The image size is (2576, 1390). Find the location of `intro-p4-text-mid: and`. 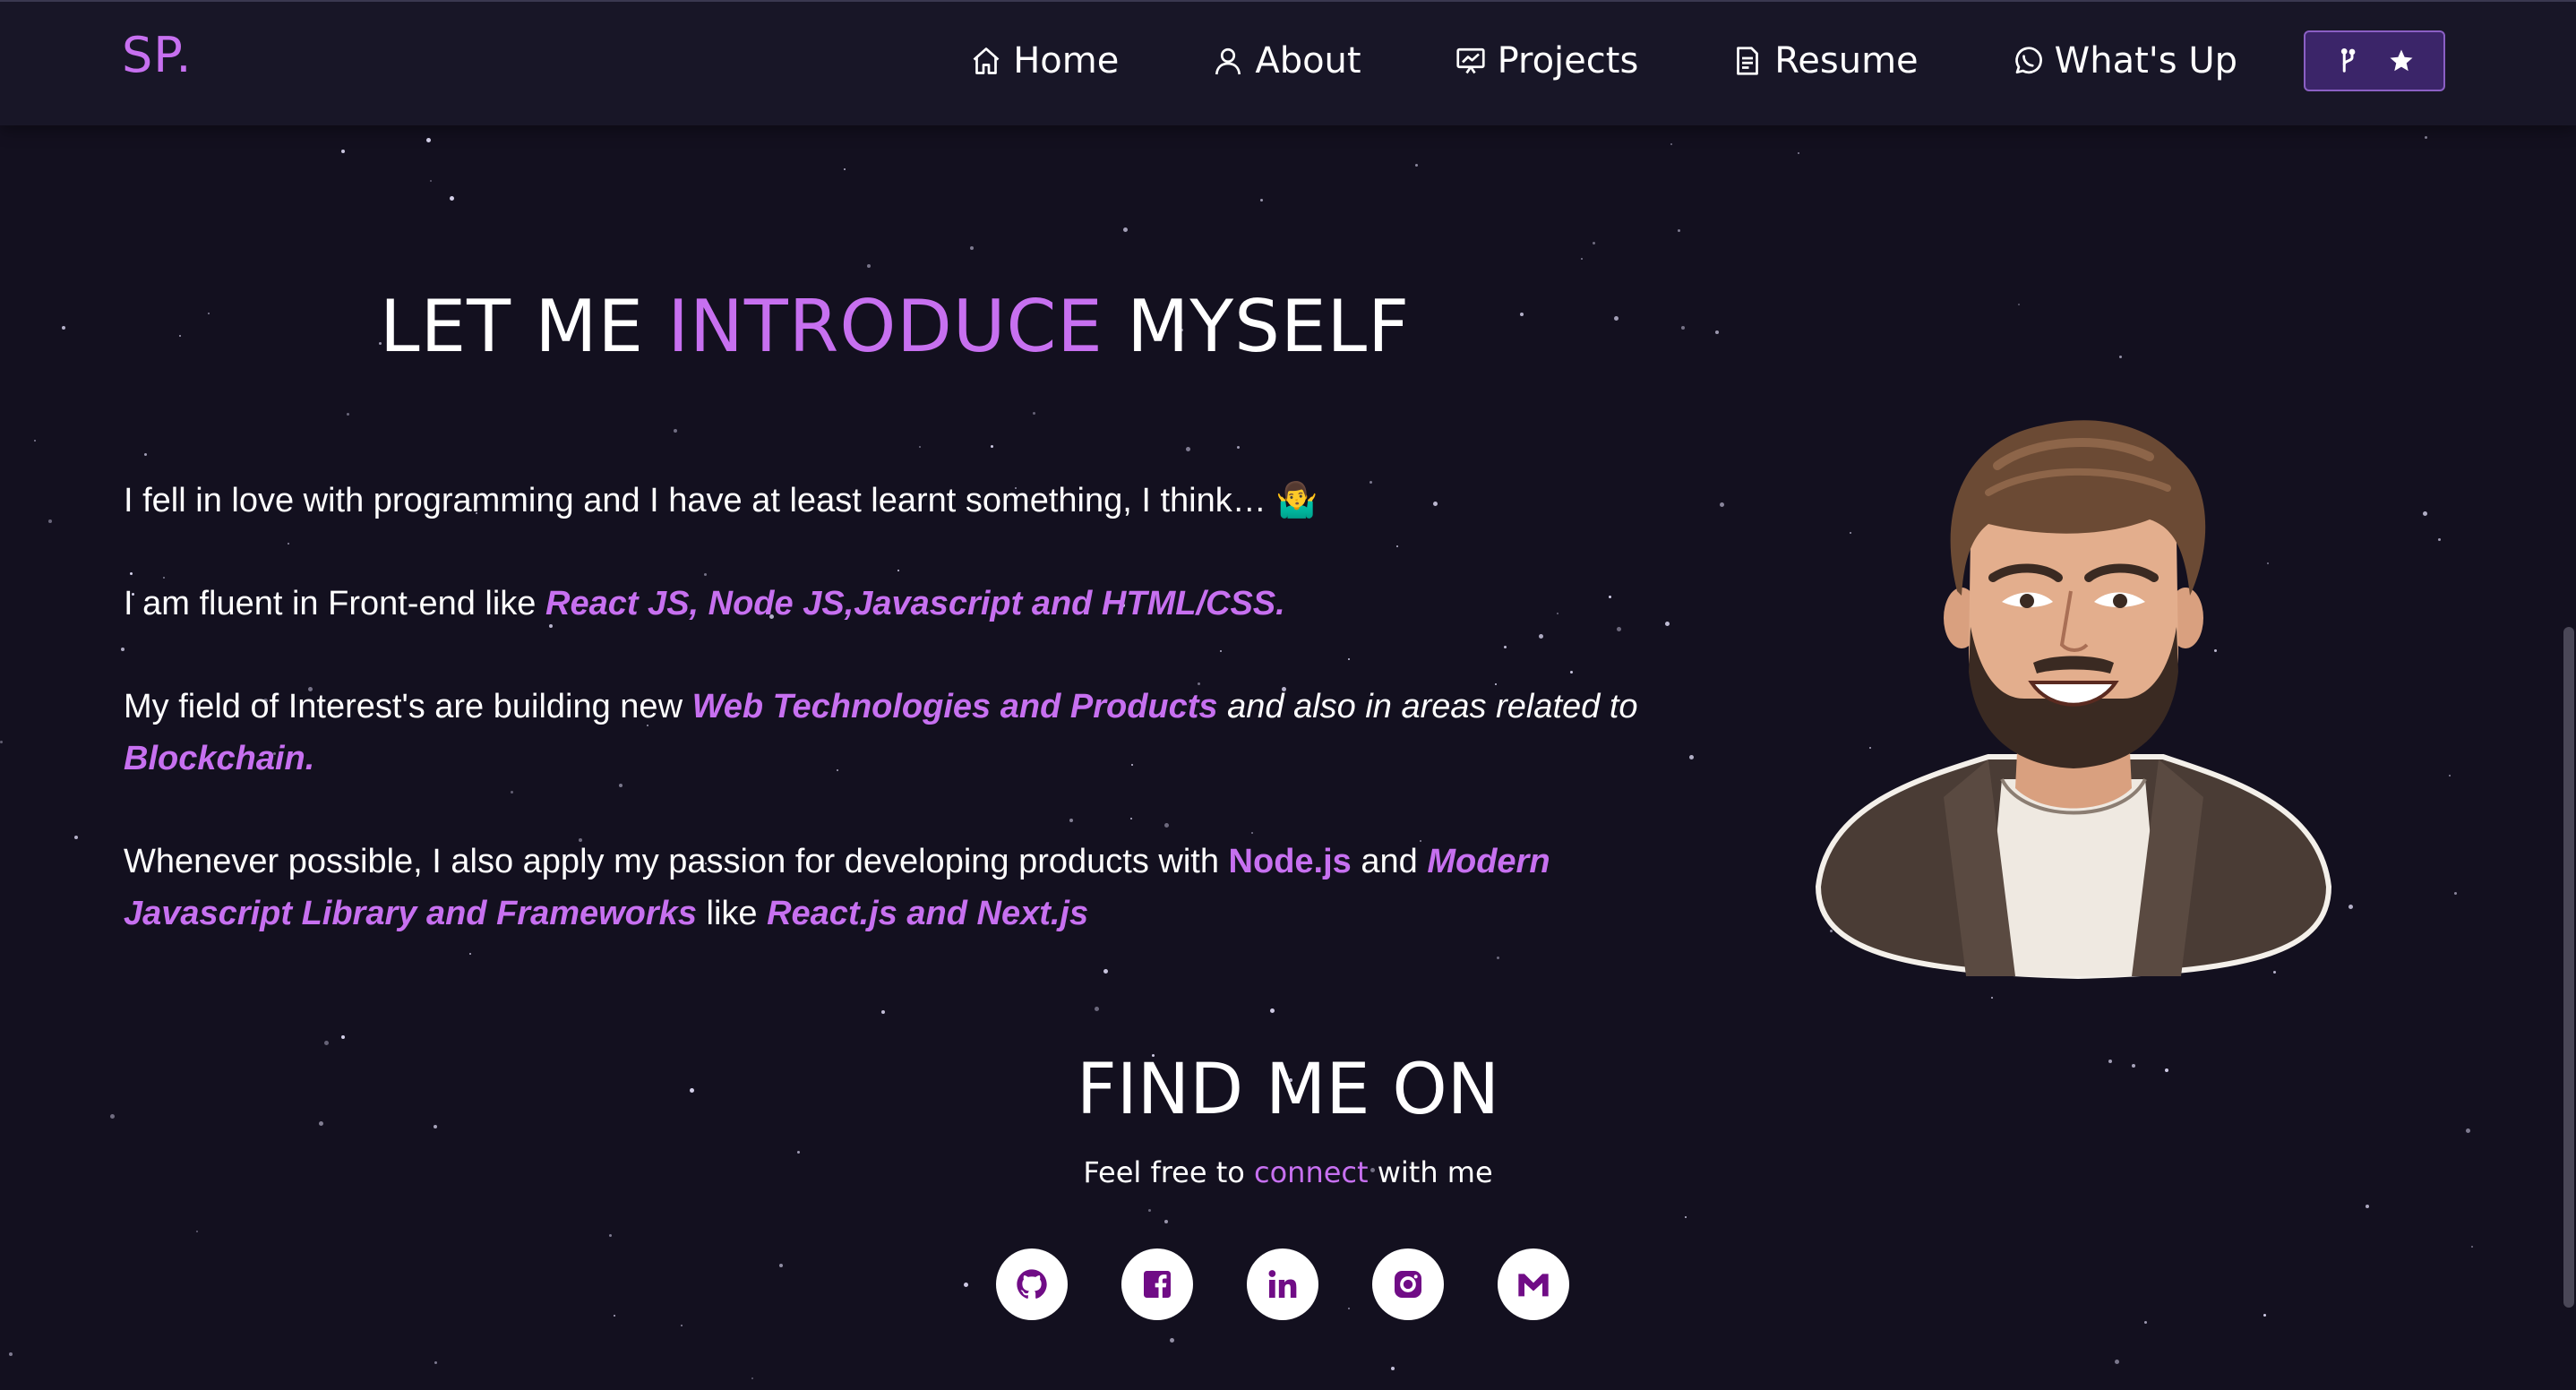

intro-p4-text-mid: and is located at coordinates (1389, 862).